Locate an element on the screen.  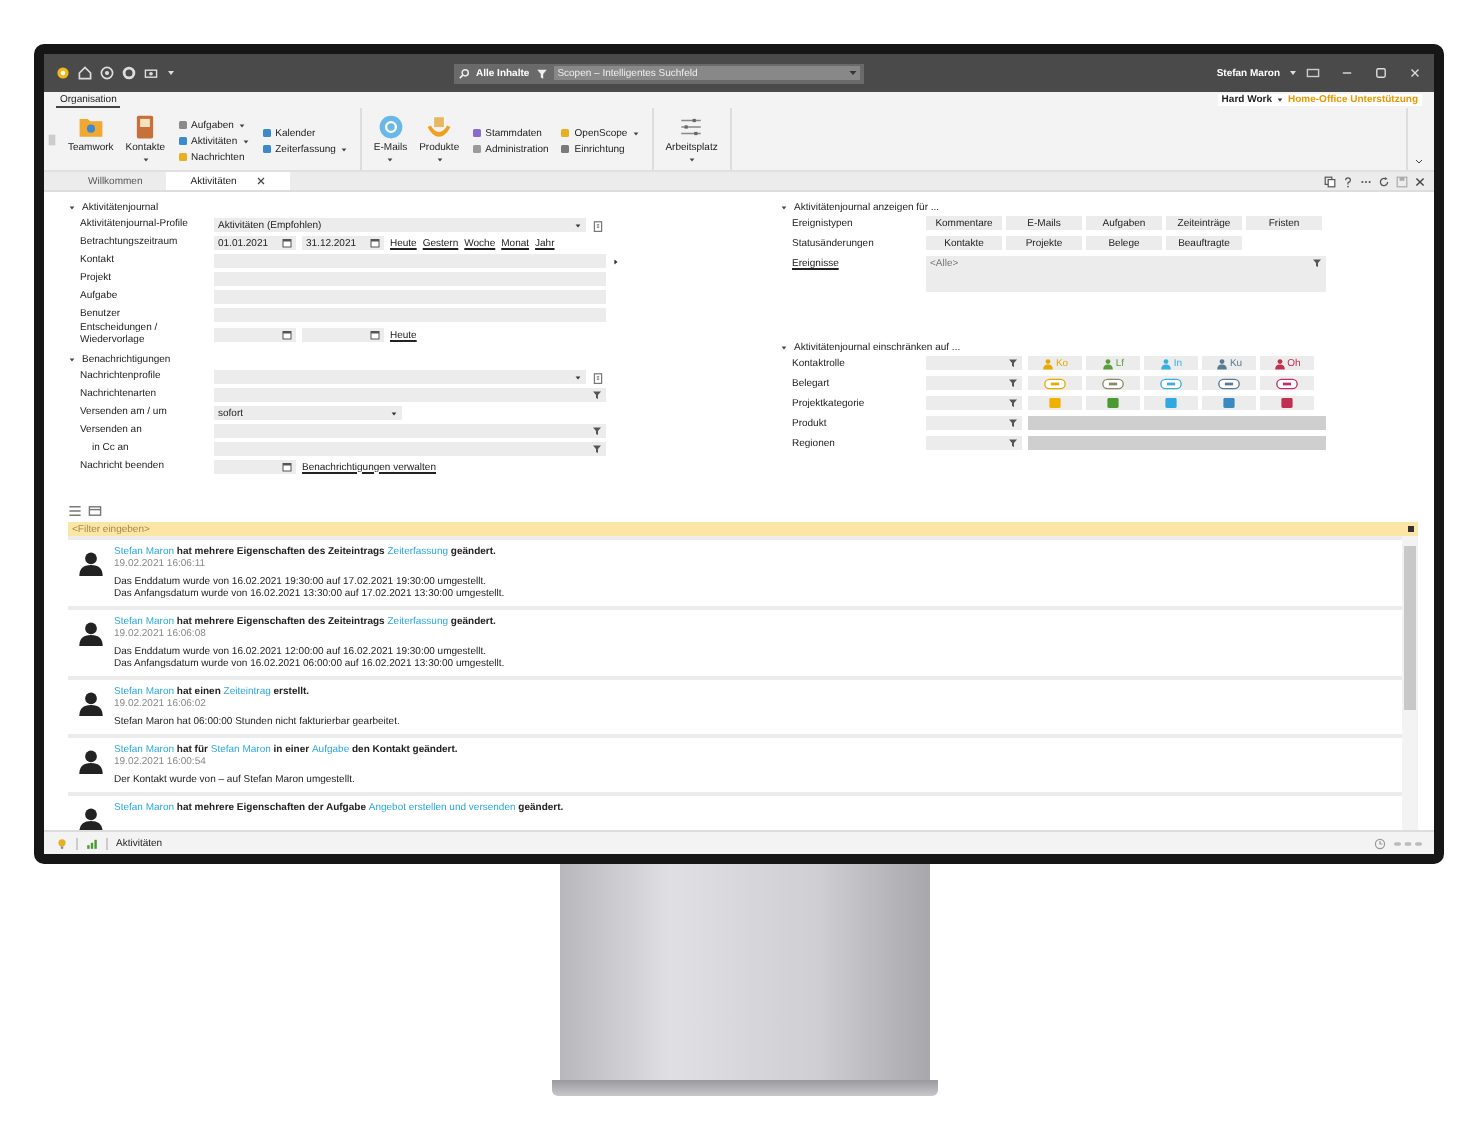
book-icon is located at coordinates (145, 127).